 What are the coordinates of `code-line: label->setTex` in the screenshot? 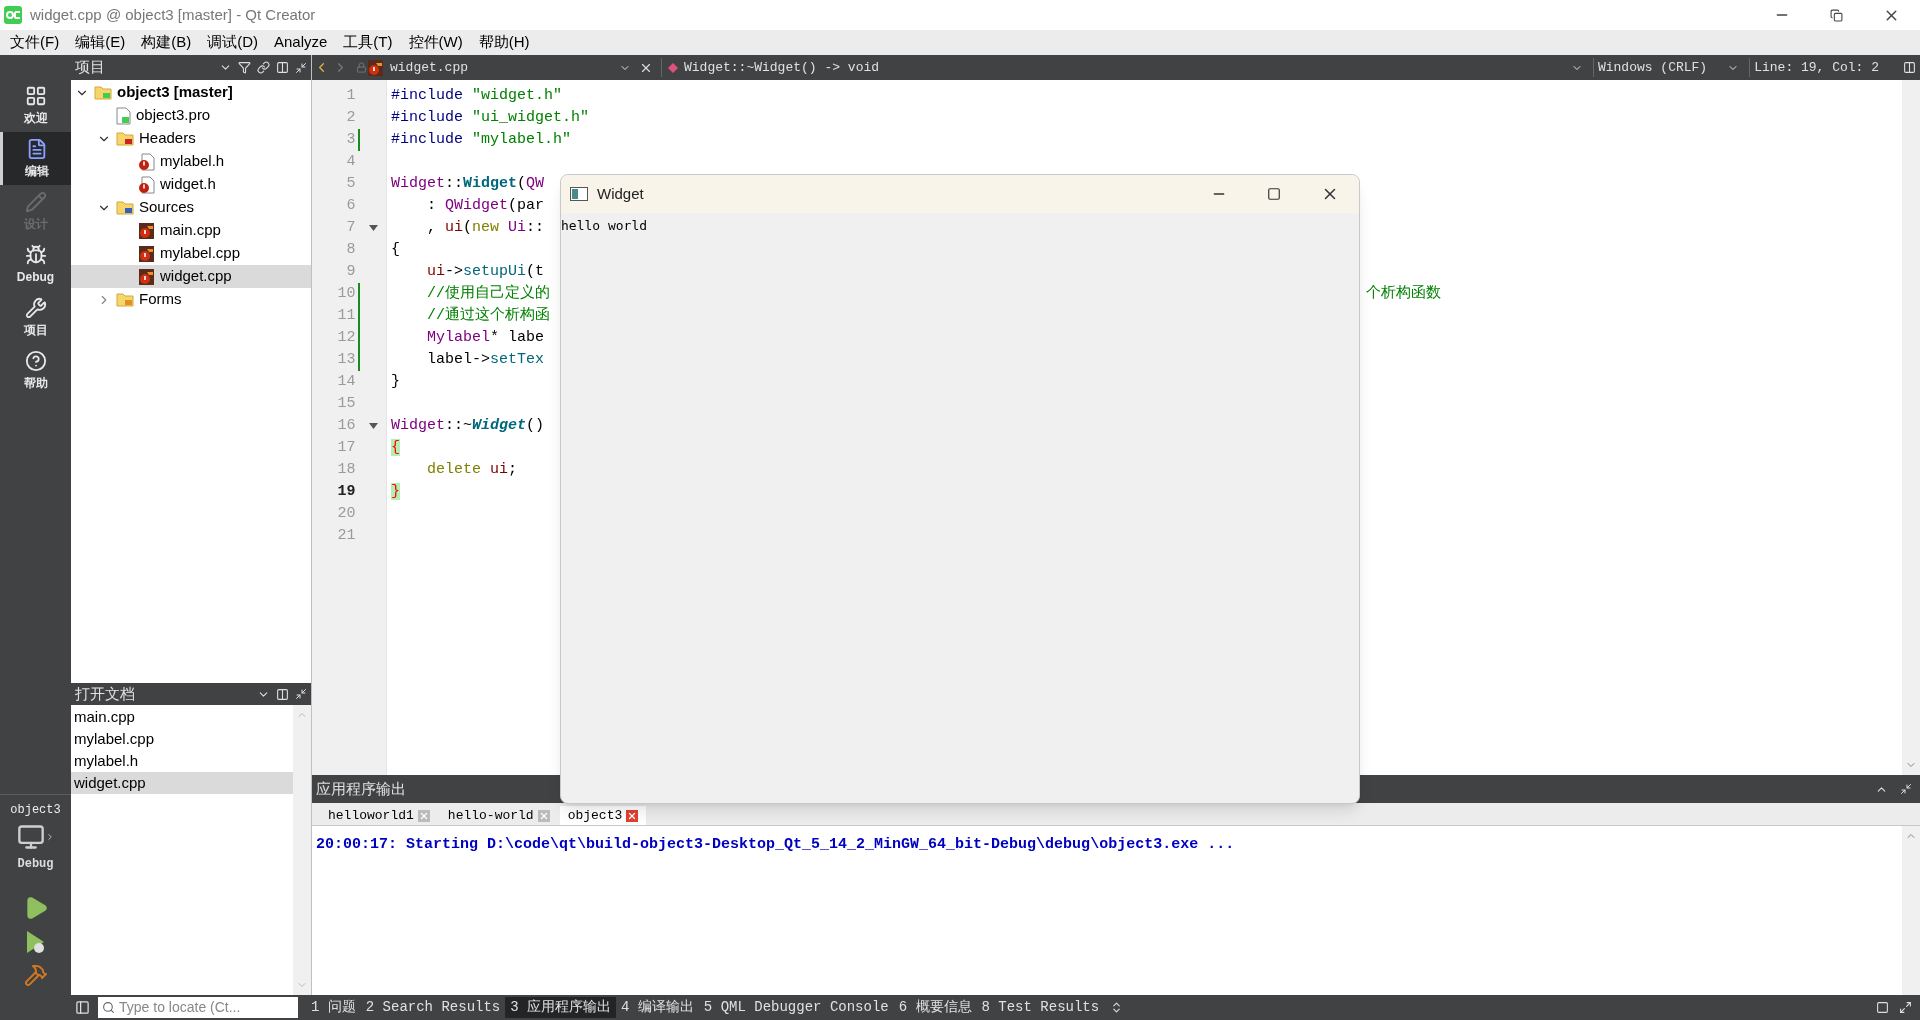 It's located at (485, 359).